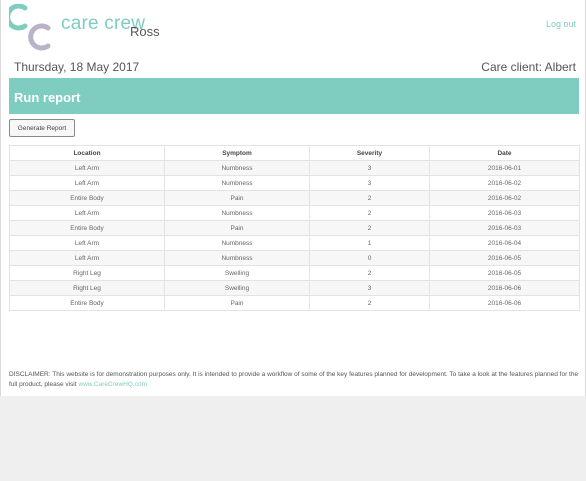 This screenshot has height=481, width=586. I want to click on column-header-location: Location, so click(87, 153).